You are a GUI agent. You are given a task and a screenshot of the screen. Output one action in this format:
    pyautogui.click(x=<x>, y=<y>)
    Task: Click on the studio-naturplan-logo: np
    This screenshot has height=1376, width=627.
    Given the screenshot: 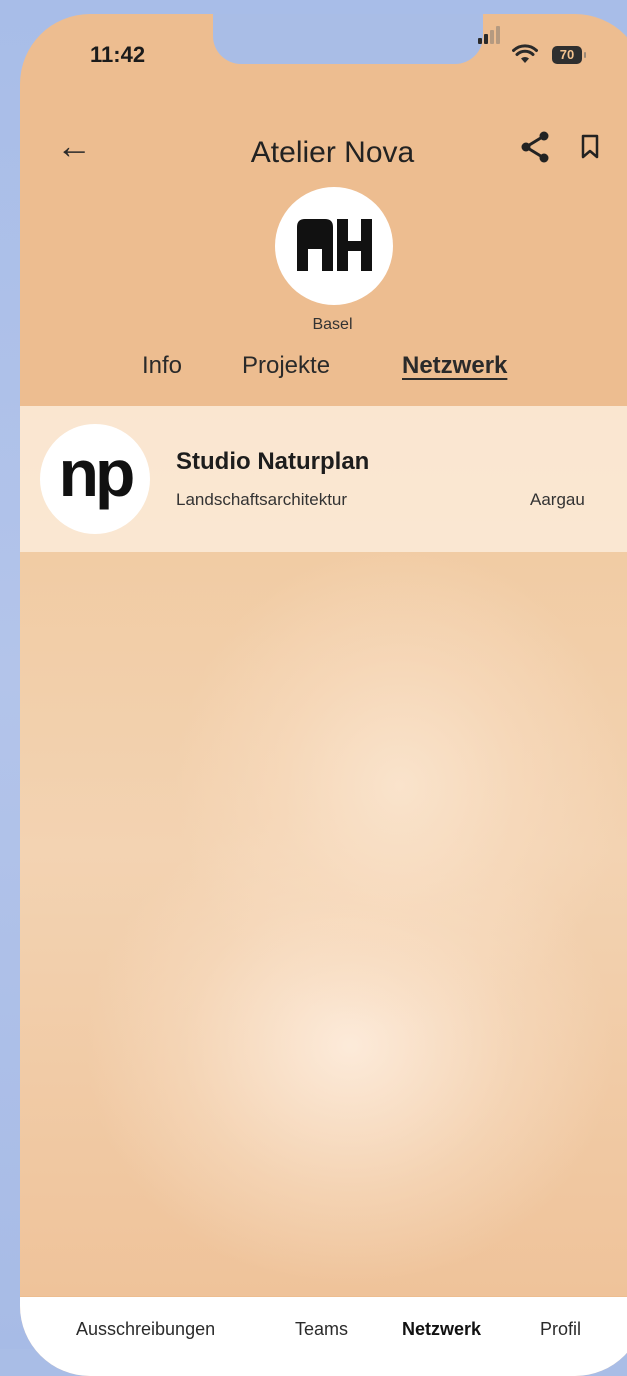 What is the action you would take?
    pyautogui.click(x=95, y=479)
    